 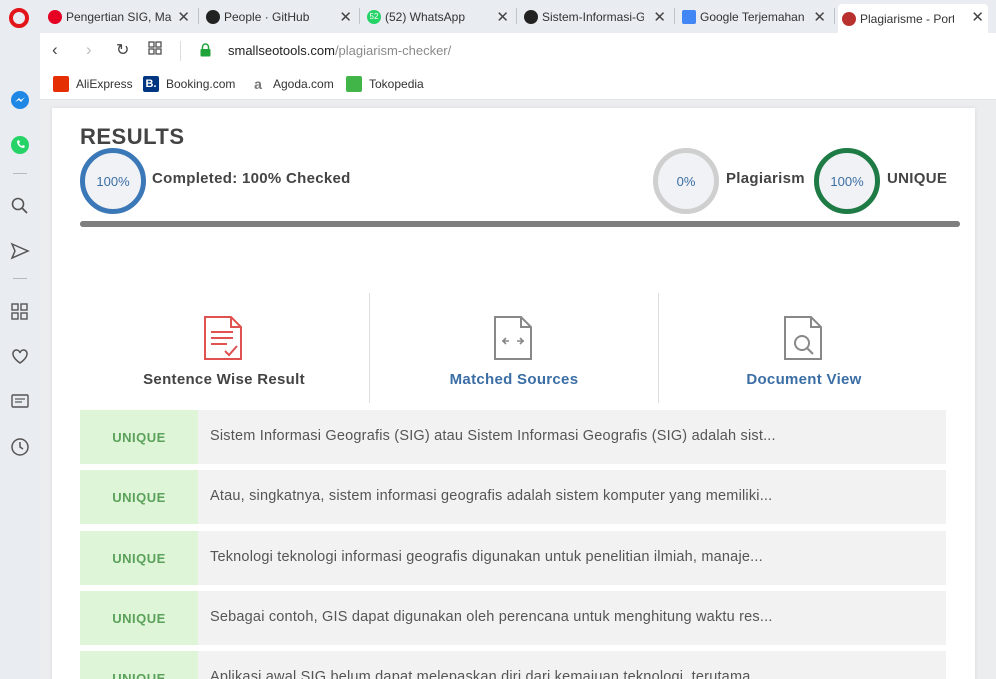 I want to click on tab-pengertian-sig: Pengertian SIG, Ma ✕, so click(x=119, y=16).